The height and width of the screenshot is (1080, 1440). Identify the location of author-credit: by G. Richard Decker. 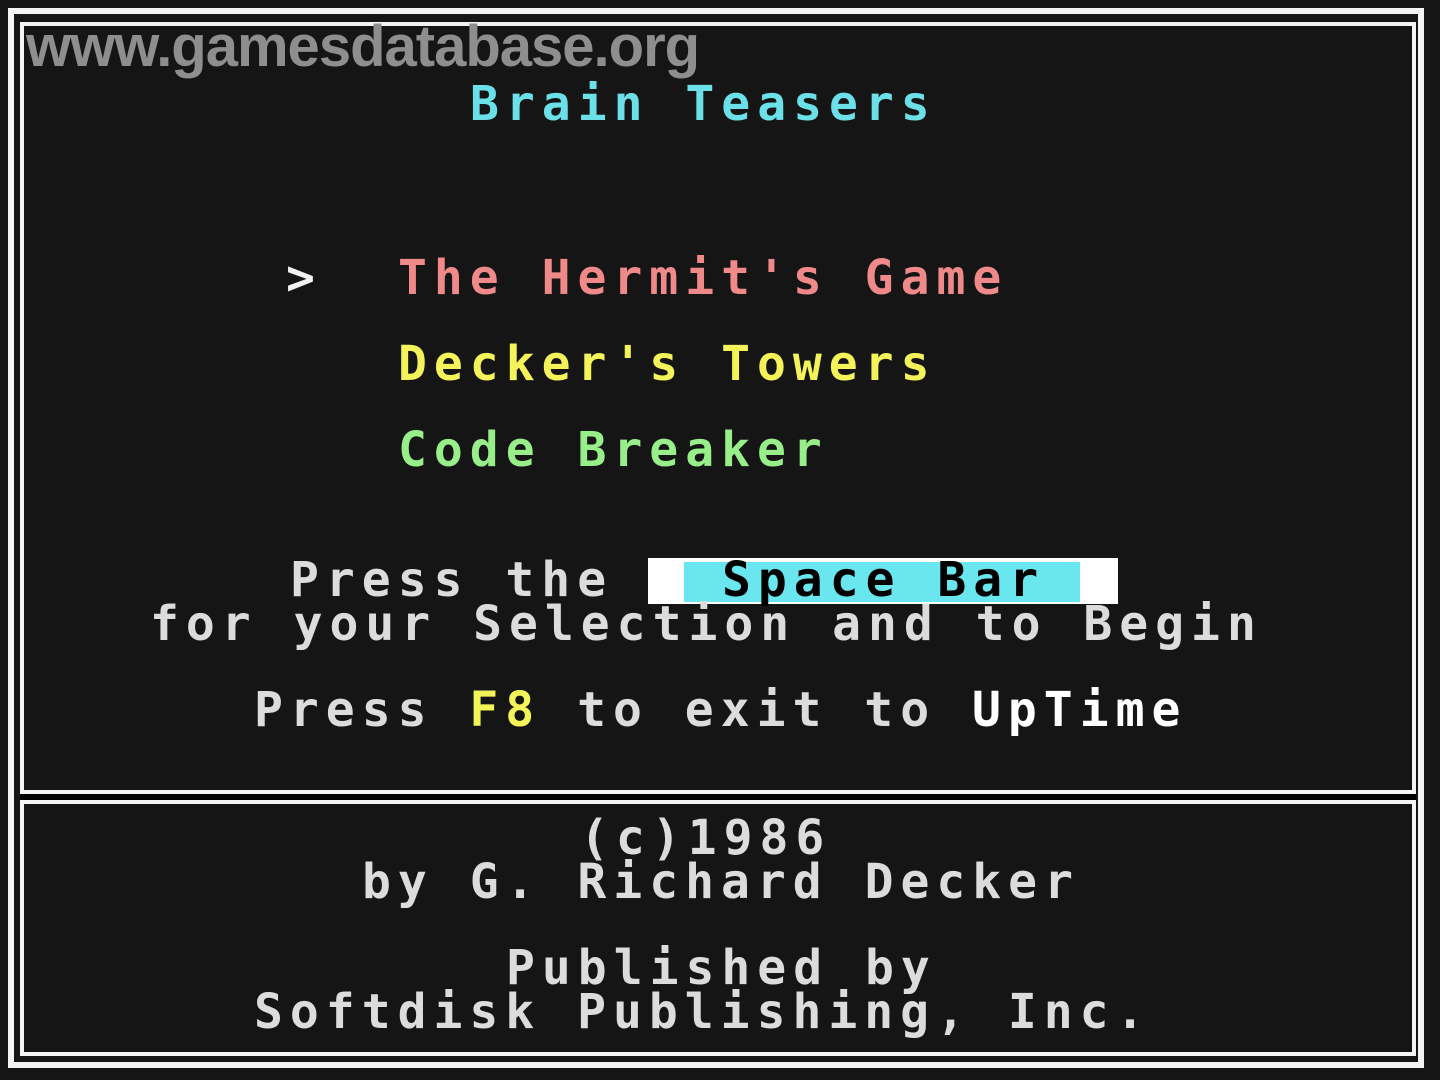
(721, 882).